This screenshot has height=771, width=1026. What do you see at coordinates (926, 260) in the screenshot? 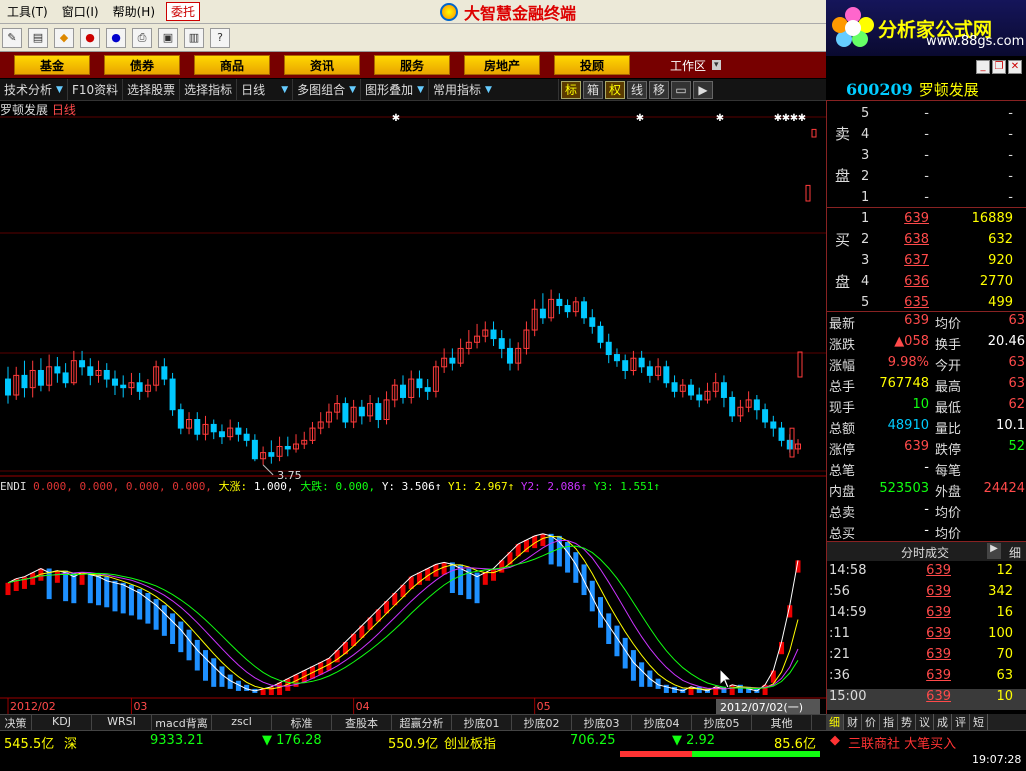
I see `buy-row: 3 637 920` at bounding box center [926, 260].